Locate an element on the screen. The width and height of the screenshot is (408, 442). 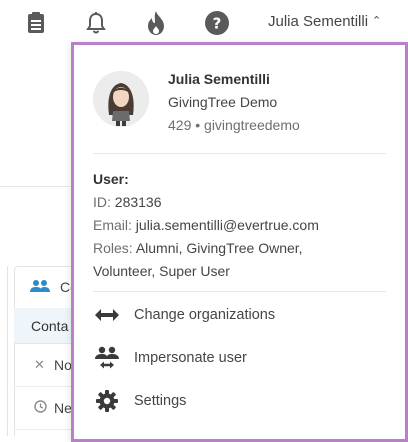
user-roles-line: Roles: Alumni, GivingTree Owner, is located at coordinates (238, 248).